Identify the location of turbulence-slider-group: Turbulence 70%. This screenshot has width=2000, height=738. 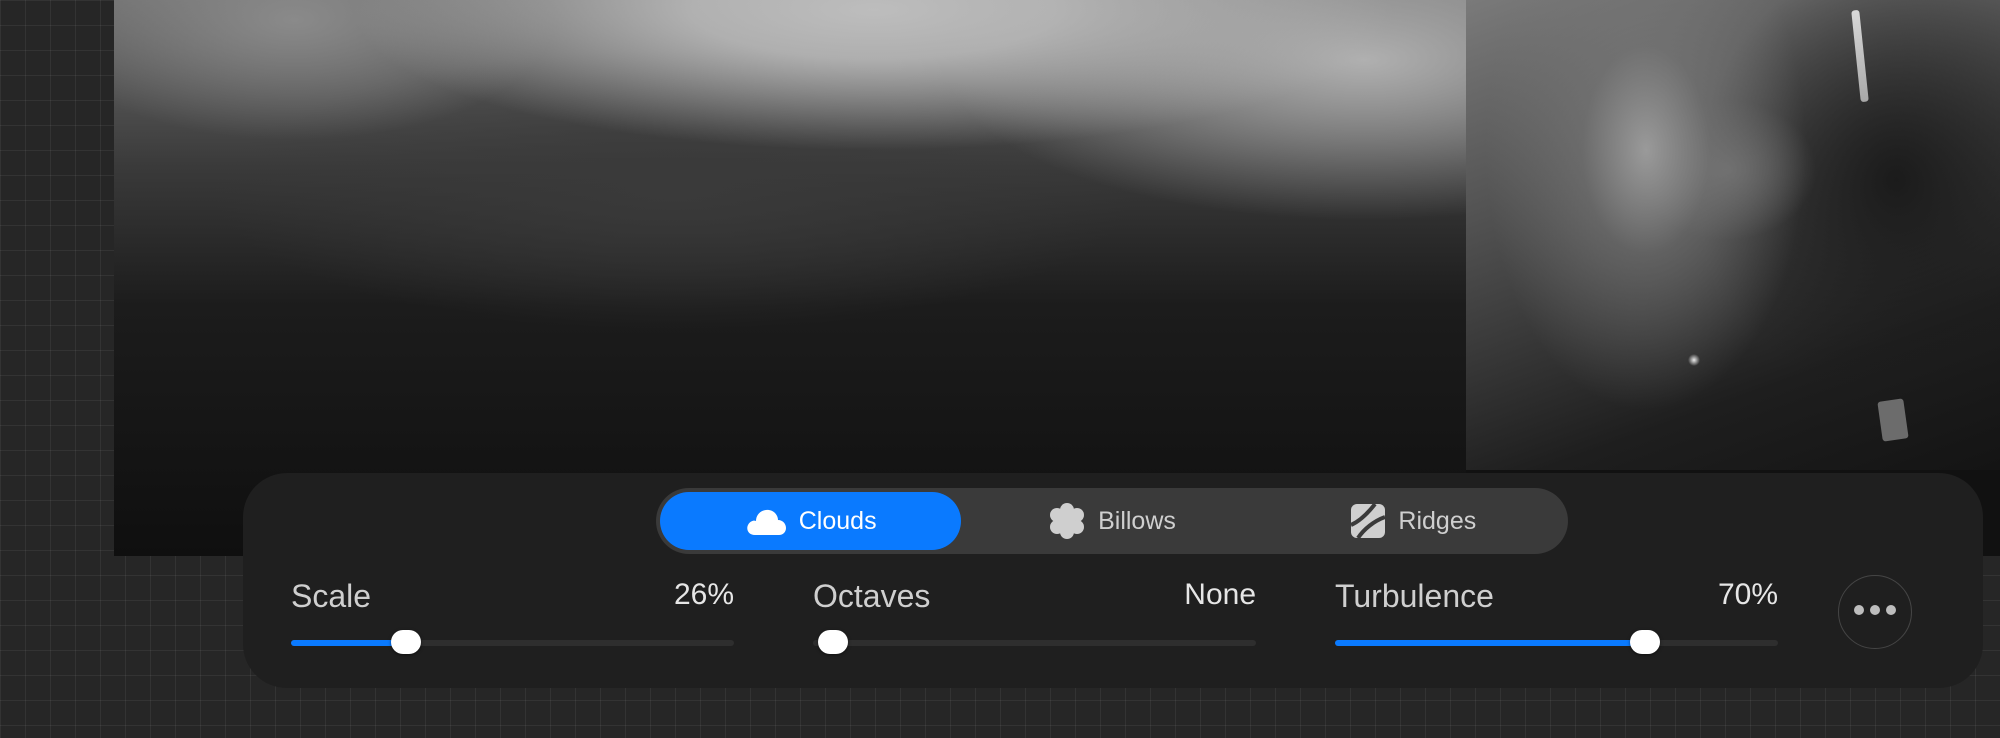
(1556, 618).